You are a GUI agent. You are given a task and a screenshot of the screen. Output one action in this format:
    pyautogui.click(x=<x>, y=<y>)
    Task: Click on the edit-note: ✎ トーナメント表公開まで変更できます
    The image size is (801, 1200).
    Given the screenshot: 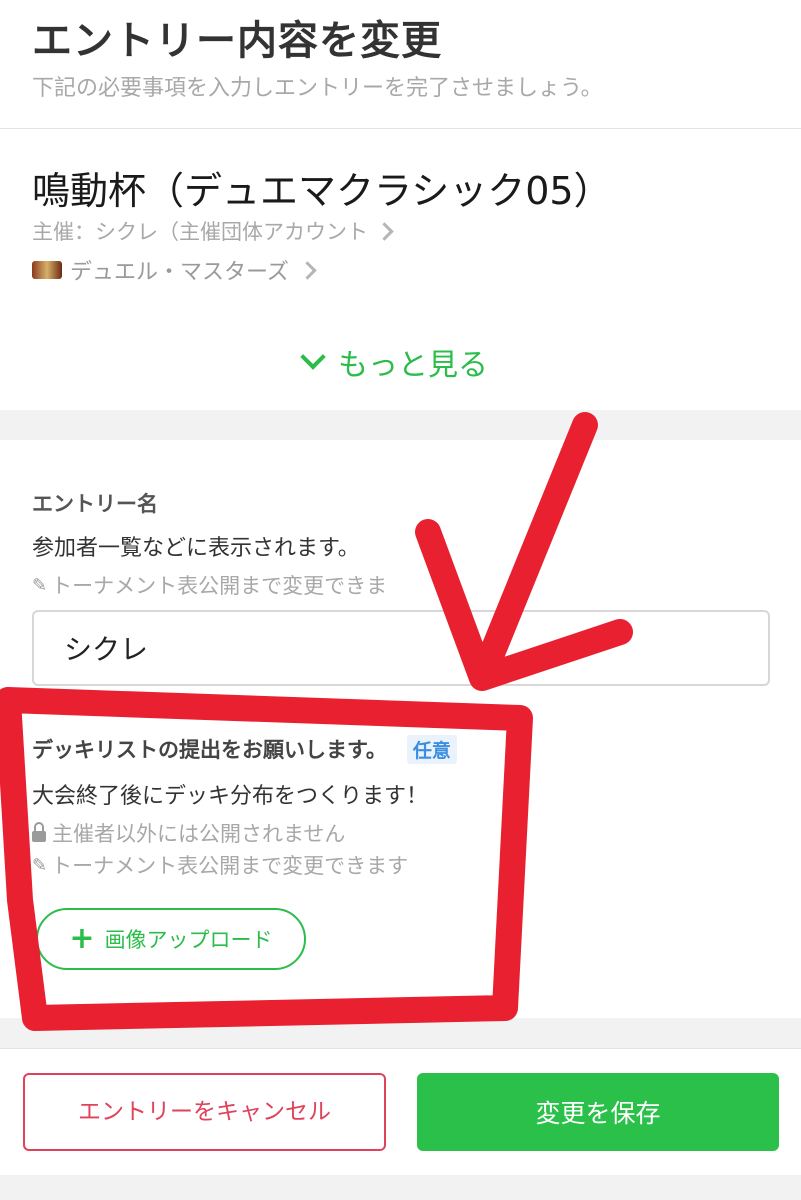 What is the action you would take?
    pyautogui.click(x=220, y=865)
    